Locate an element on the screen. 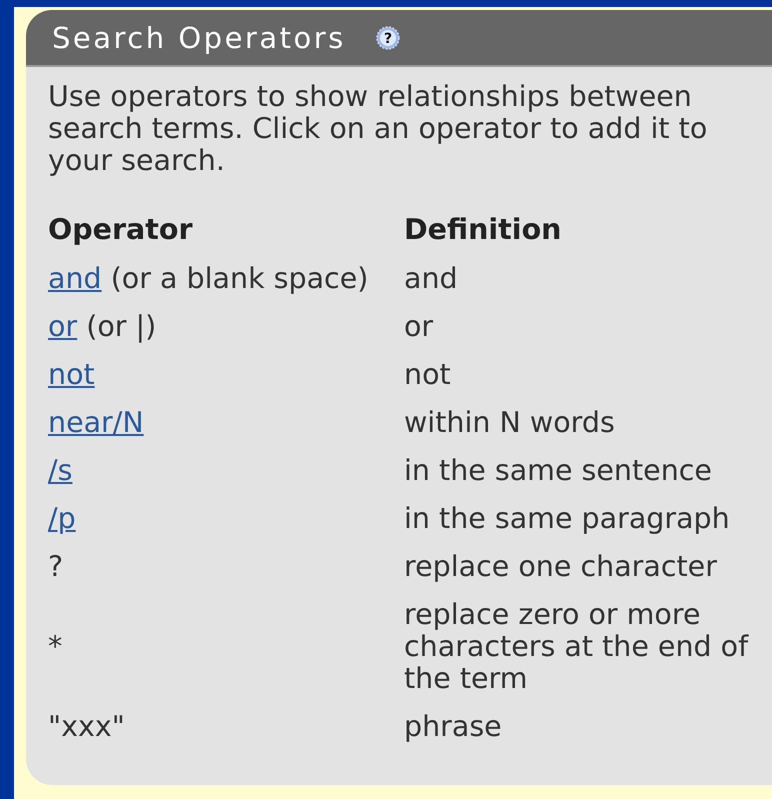  intro-text: Use operators to show relationships between search terms. Click on an operator to add it to your search. is located at coordinates (378, 129).